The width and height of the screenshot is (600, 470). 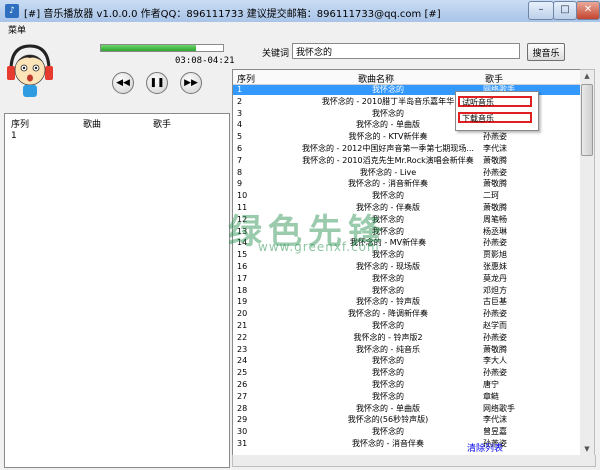 What do you see at coordinates (242, 290) in the screenshot?
I see `cell-no: 18` at bounding box center [242, 290].